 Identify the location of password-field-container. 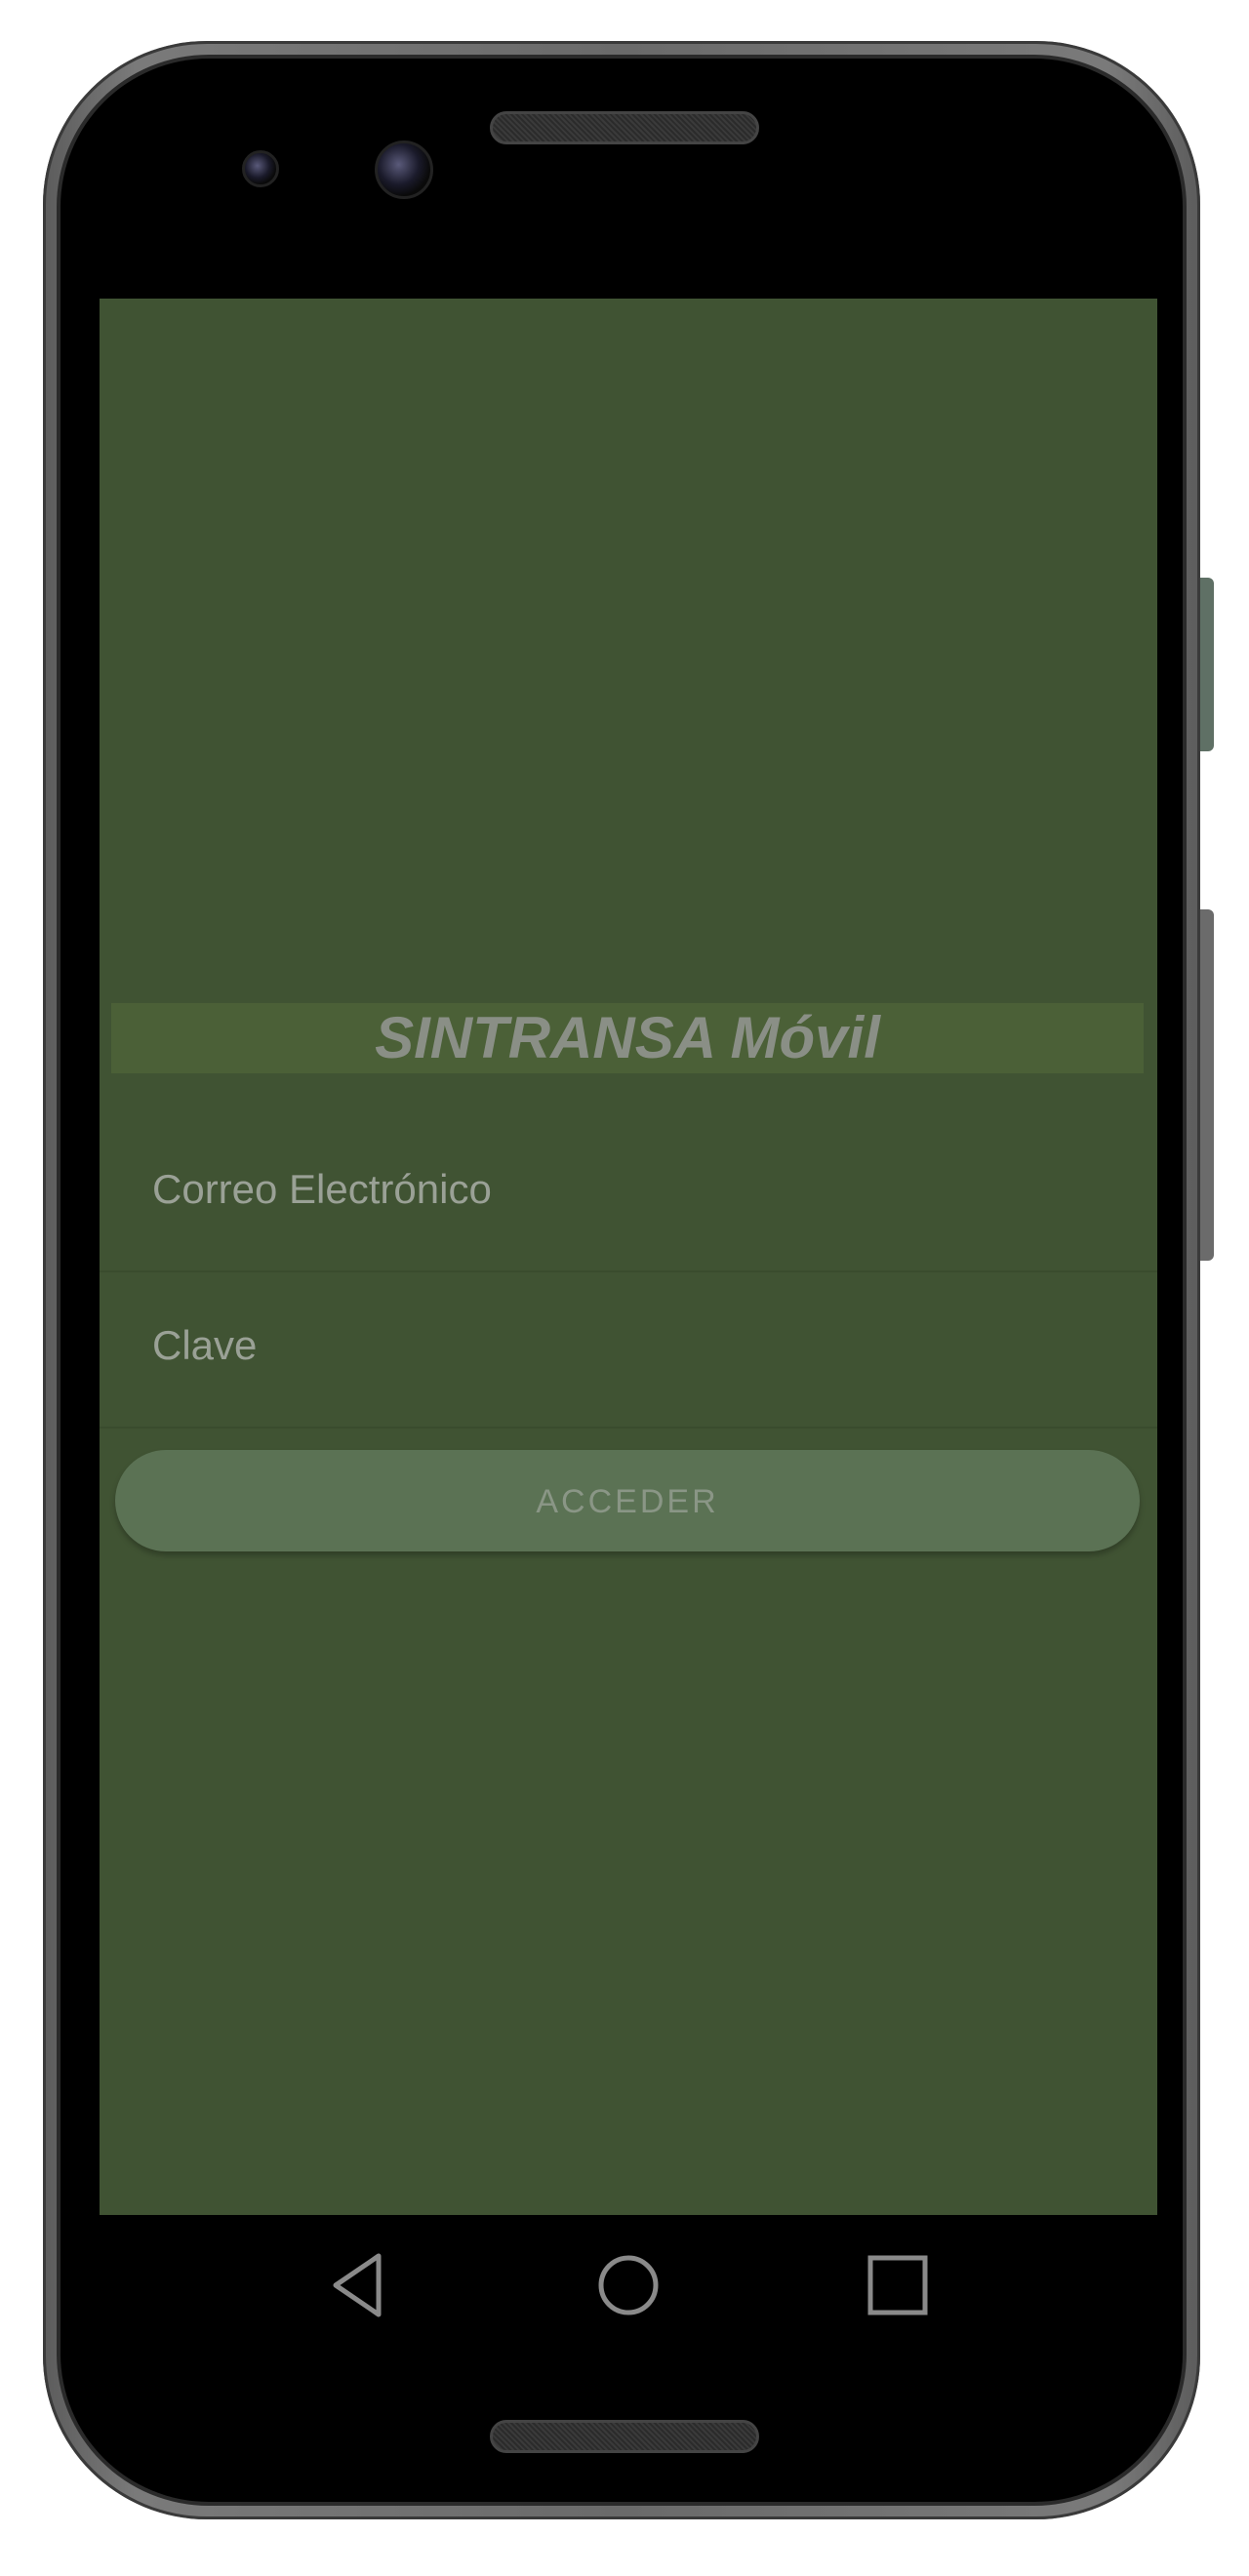
(628, 1355).